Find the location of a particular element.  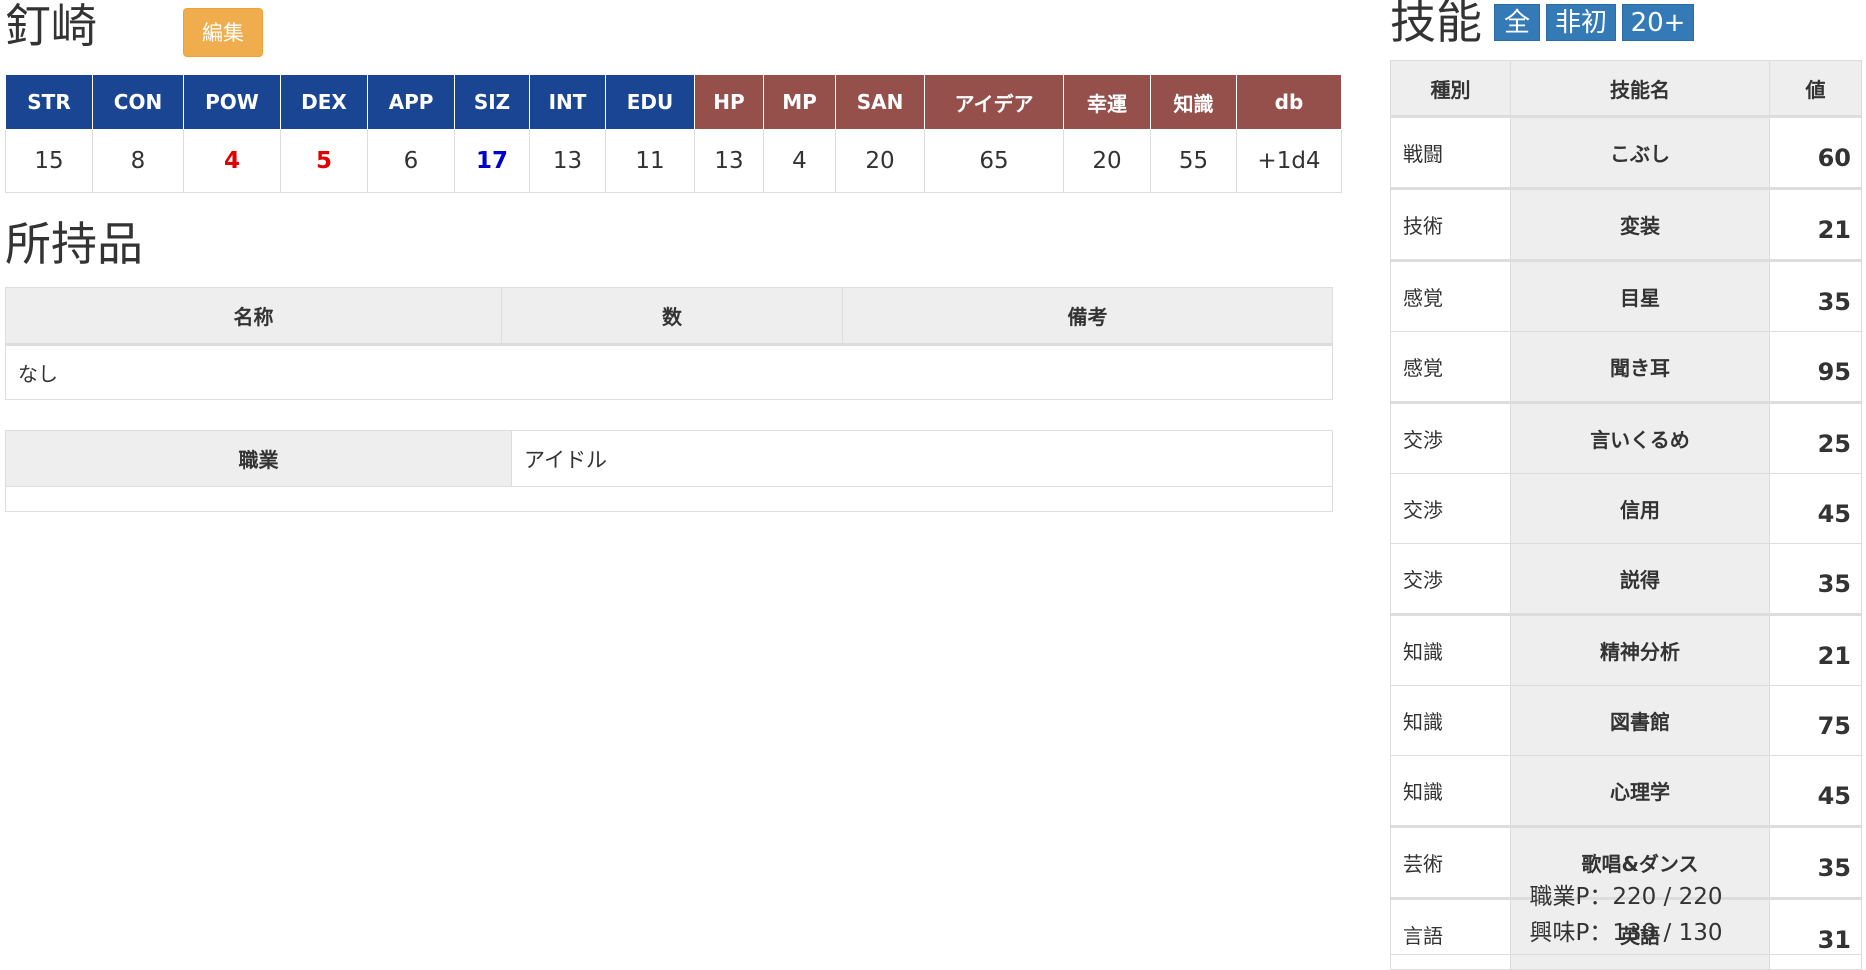

table-row: 交渉 信用 45 is located at coordinates (1626, 508).